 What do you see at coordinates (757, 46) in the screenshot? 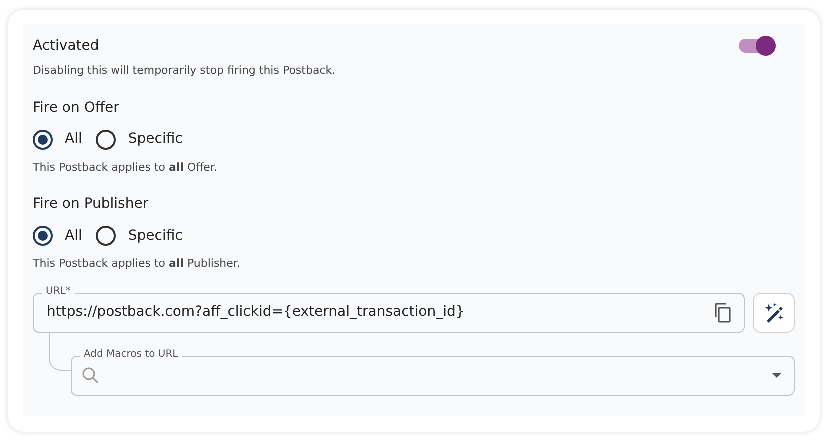
I see `toggle-switch` at bounding box center [757, 46].